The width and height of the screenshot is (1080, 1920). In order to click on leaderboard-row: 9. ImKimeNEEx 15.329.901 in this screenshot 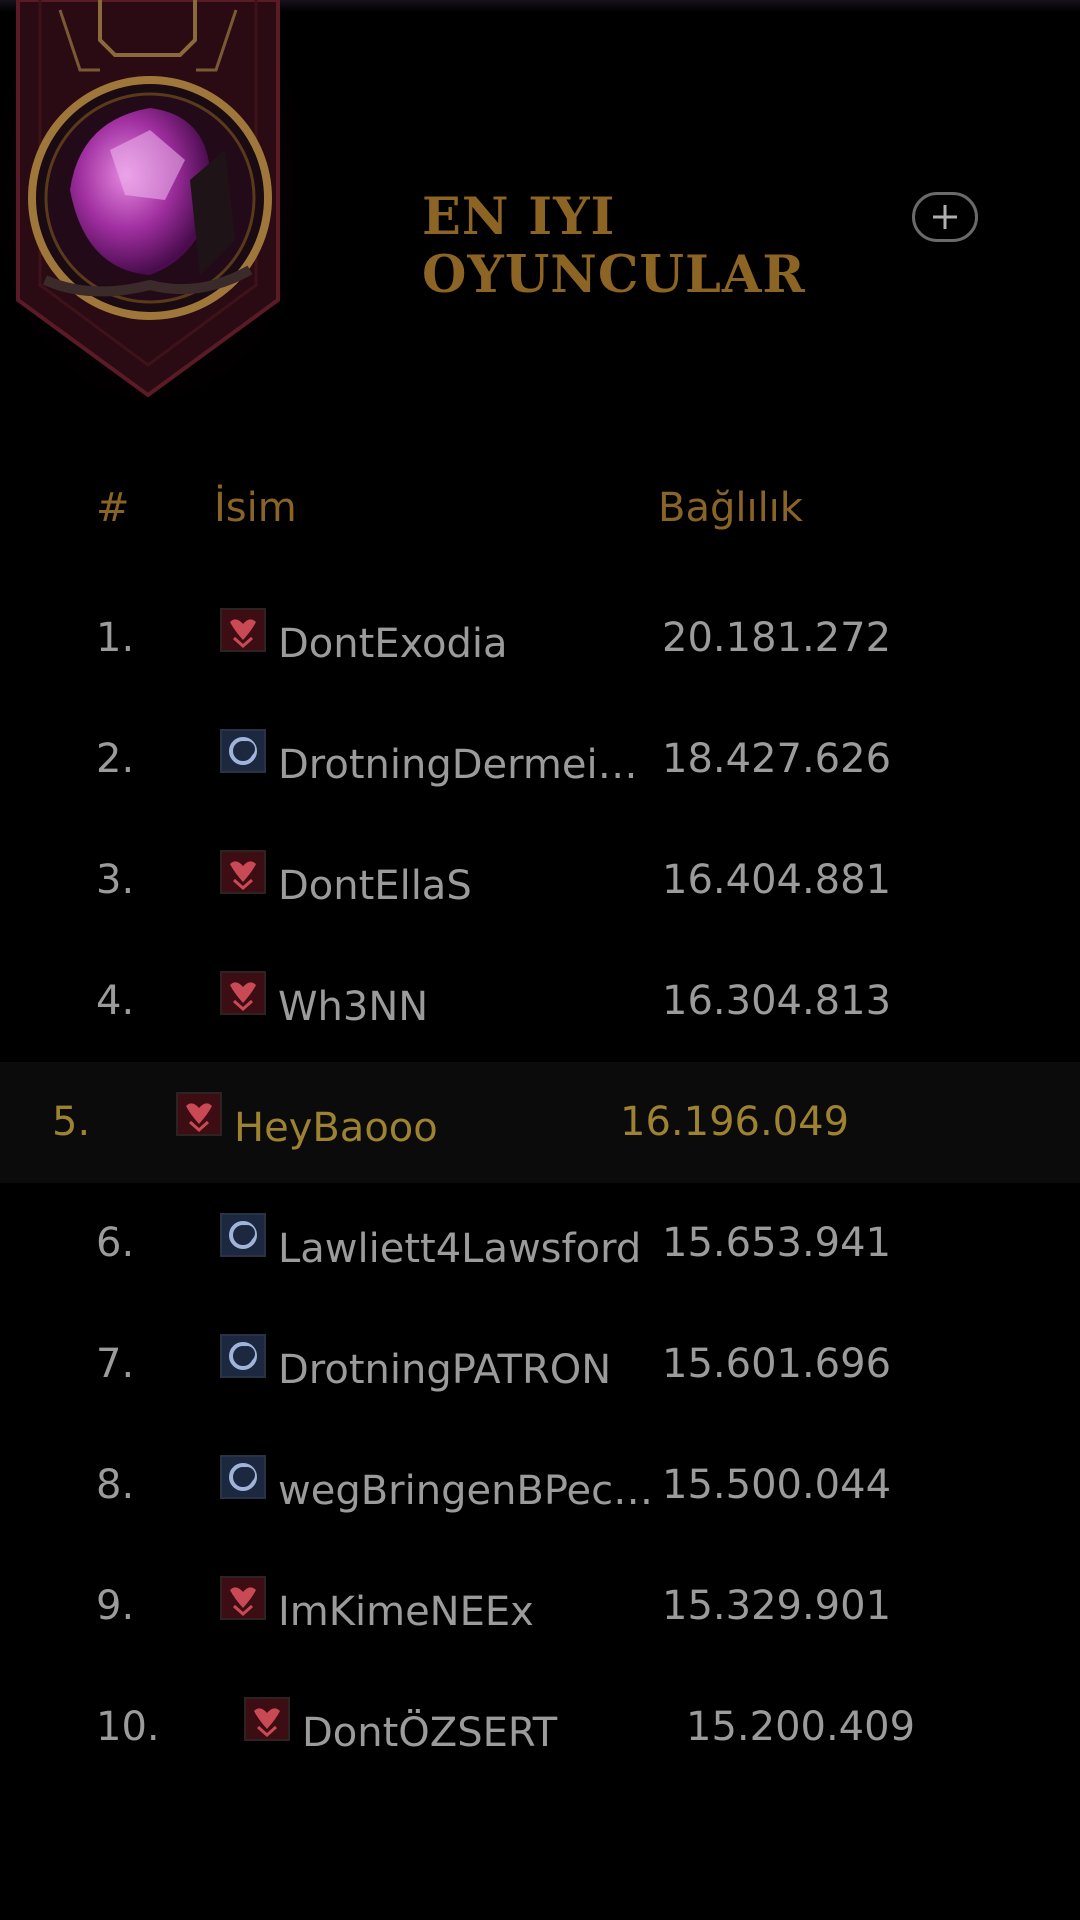, I will do `click(540, 1606)`.